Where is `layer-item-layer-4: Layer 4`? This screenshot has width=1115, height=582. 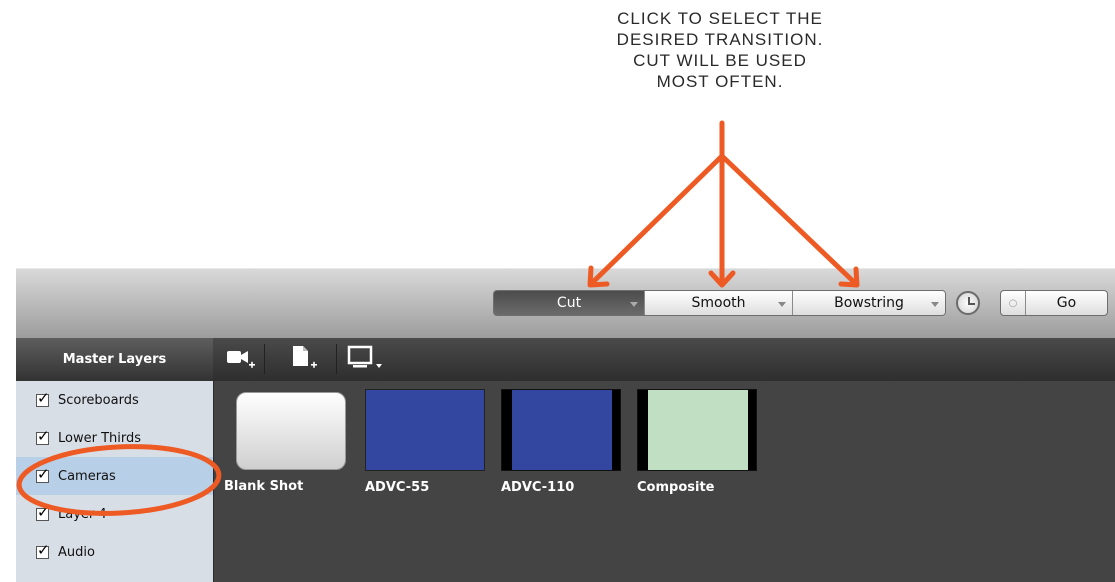
layer-item-layer-4: Layer 4 is located at coordinates (114, 514).